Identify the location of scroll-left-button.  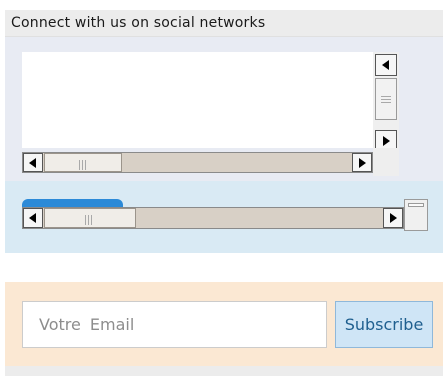
(33, 162).